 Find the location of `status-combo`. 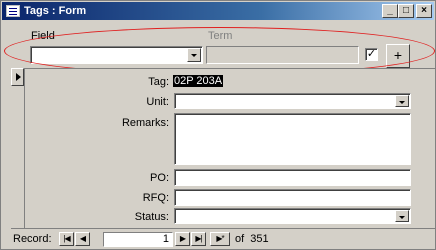

status-combo is located at coordinates (292, 216).